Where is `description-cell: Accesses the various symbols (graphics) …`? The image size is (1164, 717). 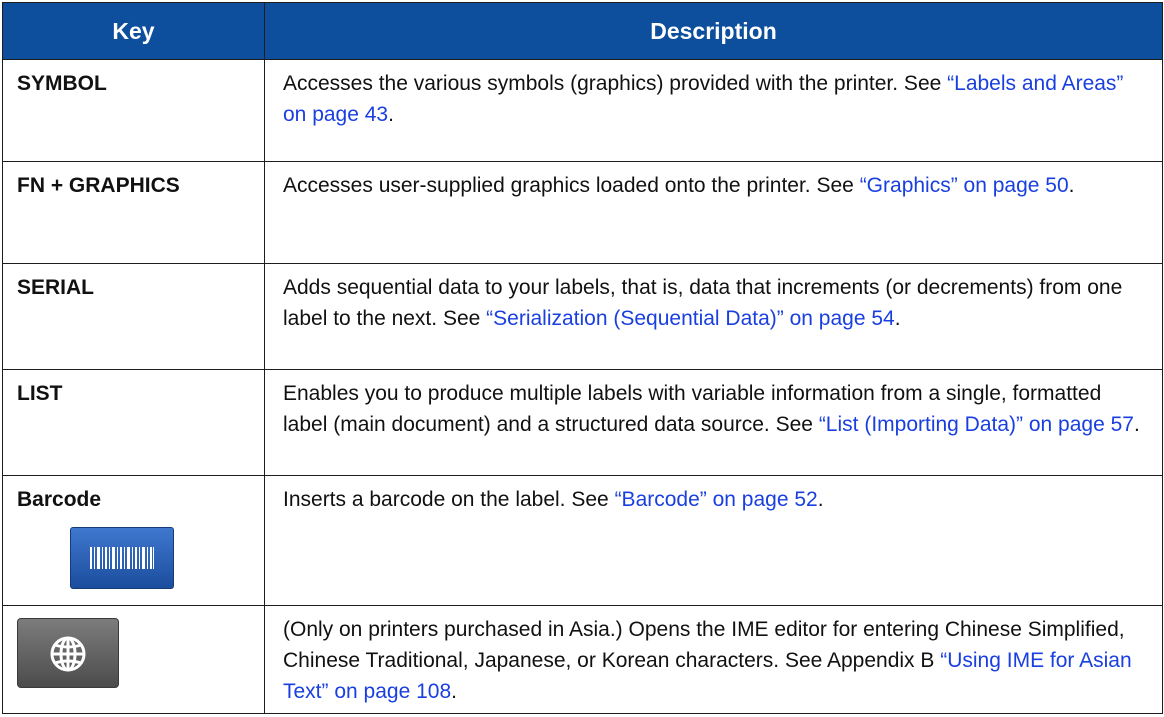
description-cell: Accesses the various symbols (graphics) … is located at coordinates (713, 110).